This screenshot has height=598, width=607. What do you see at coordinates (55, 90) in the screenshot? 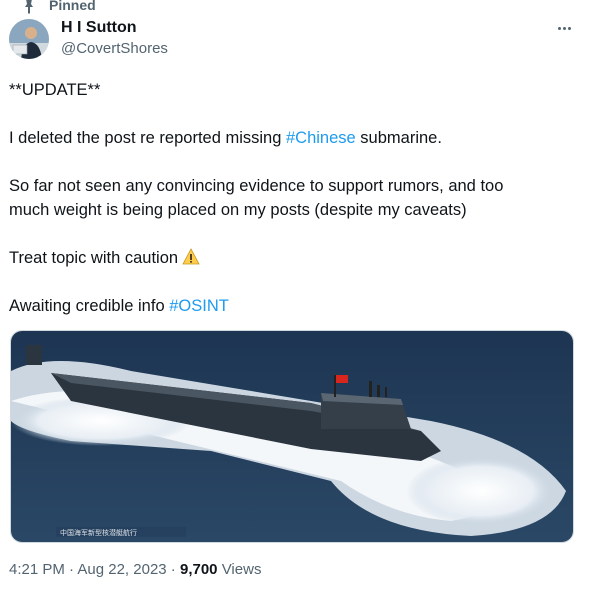
I see `tweet-line: **UPDATE**` at bounding box center [55, 90].